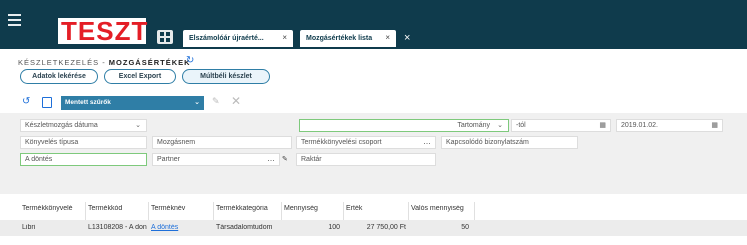 The width and height of the screenshot is (747, 245). I want to click on close-all-tabs-icon: ×, so click(407, 38).